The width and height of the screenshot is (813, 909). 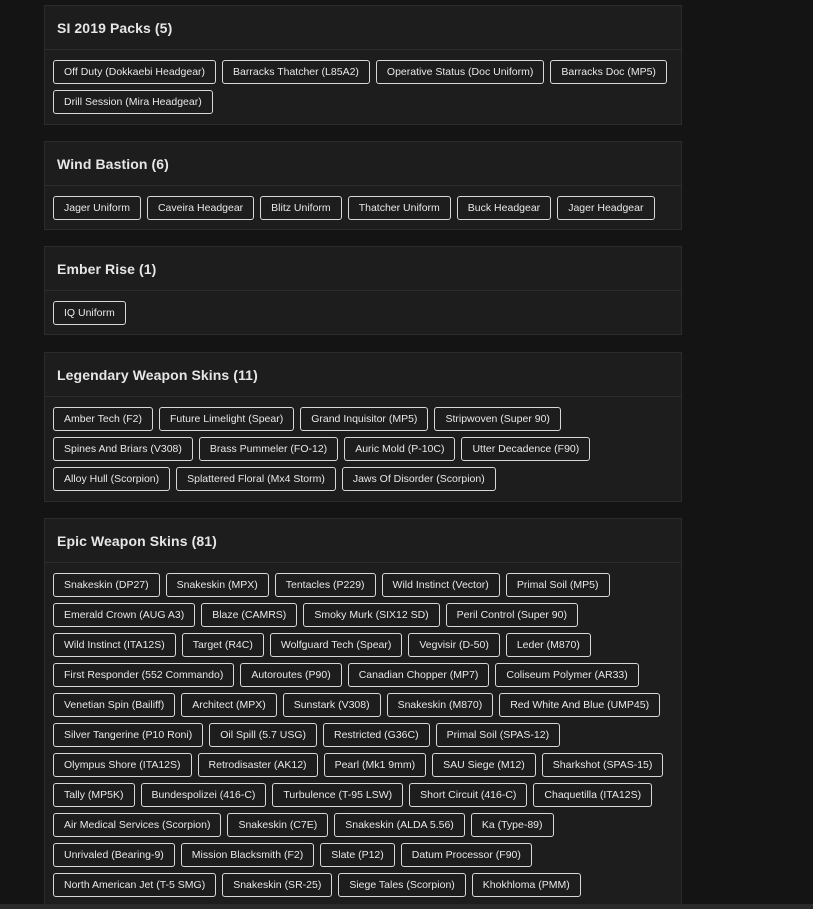 What do you see at coordinates (364, 419) in the screenshot?
I see `skin-tag: Grand Inquisitor (MP5)` at bounding box center [364, 419].